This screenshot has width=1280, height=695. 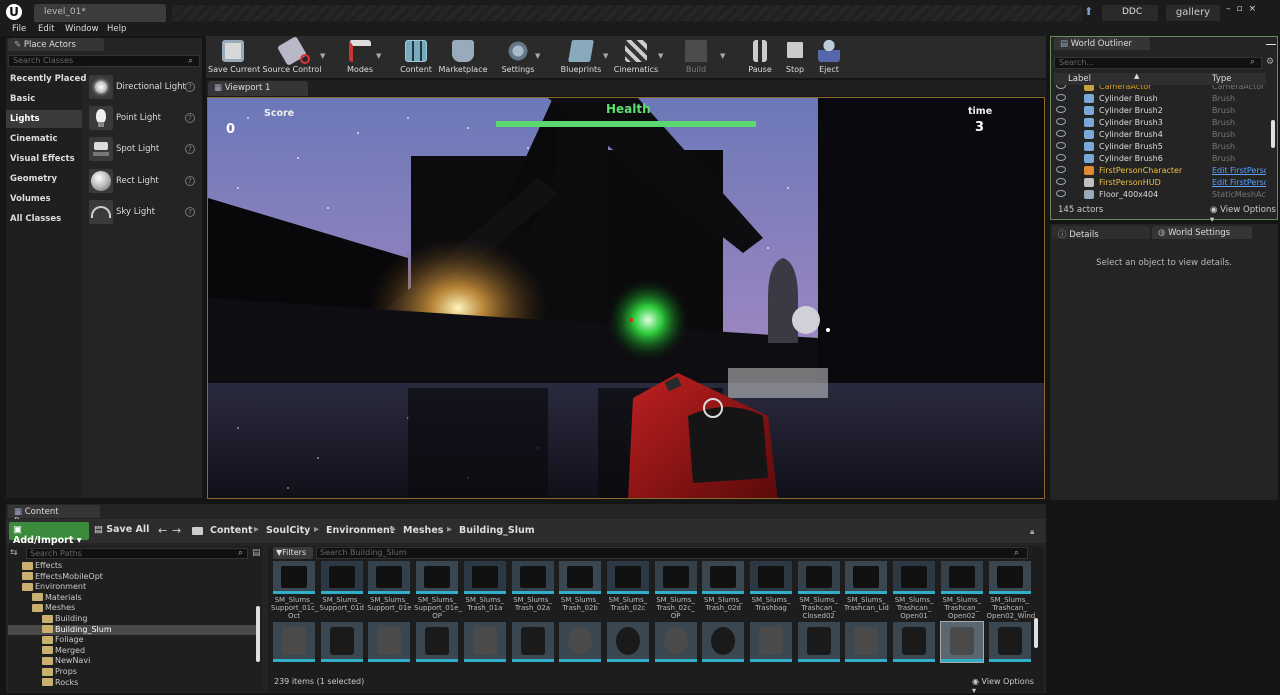 What do you see at coordinates (1160, 99) in the screenshot?
I see `outliner-row: Cylinder Brush Brush` at bounding box center [1160, 99].